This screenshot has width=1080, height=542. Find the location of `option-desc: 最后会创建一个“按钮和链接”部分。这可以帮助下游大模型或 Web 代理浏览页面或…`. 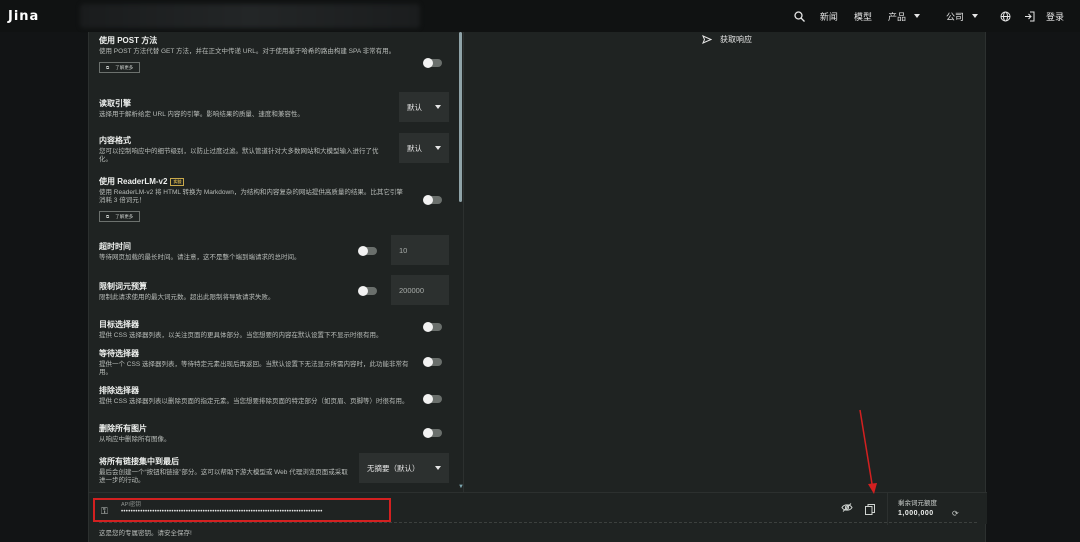

option-desc: 最后会创建一个“按钮和链接”部分。这可以帮助下游大模型或 Web 代理浏览页面或… is located at coordinates (223, 476).